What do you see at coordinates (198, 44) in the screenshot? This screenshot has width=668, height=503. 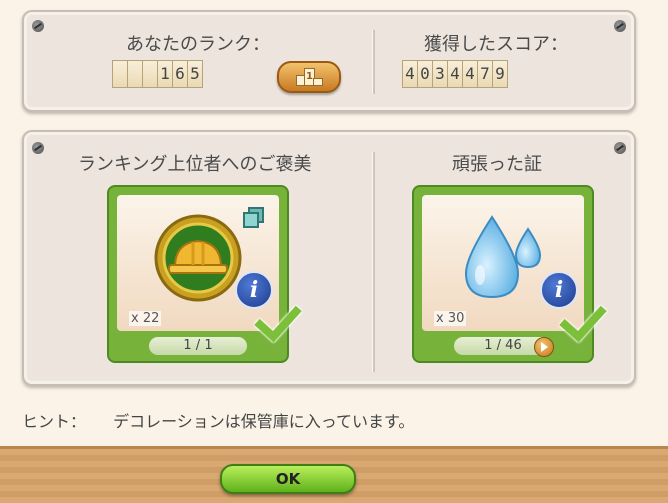 I see `rank-label: あなたのランク：` at bounding box center [198, 44].